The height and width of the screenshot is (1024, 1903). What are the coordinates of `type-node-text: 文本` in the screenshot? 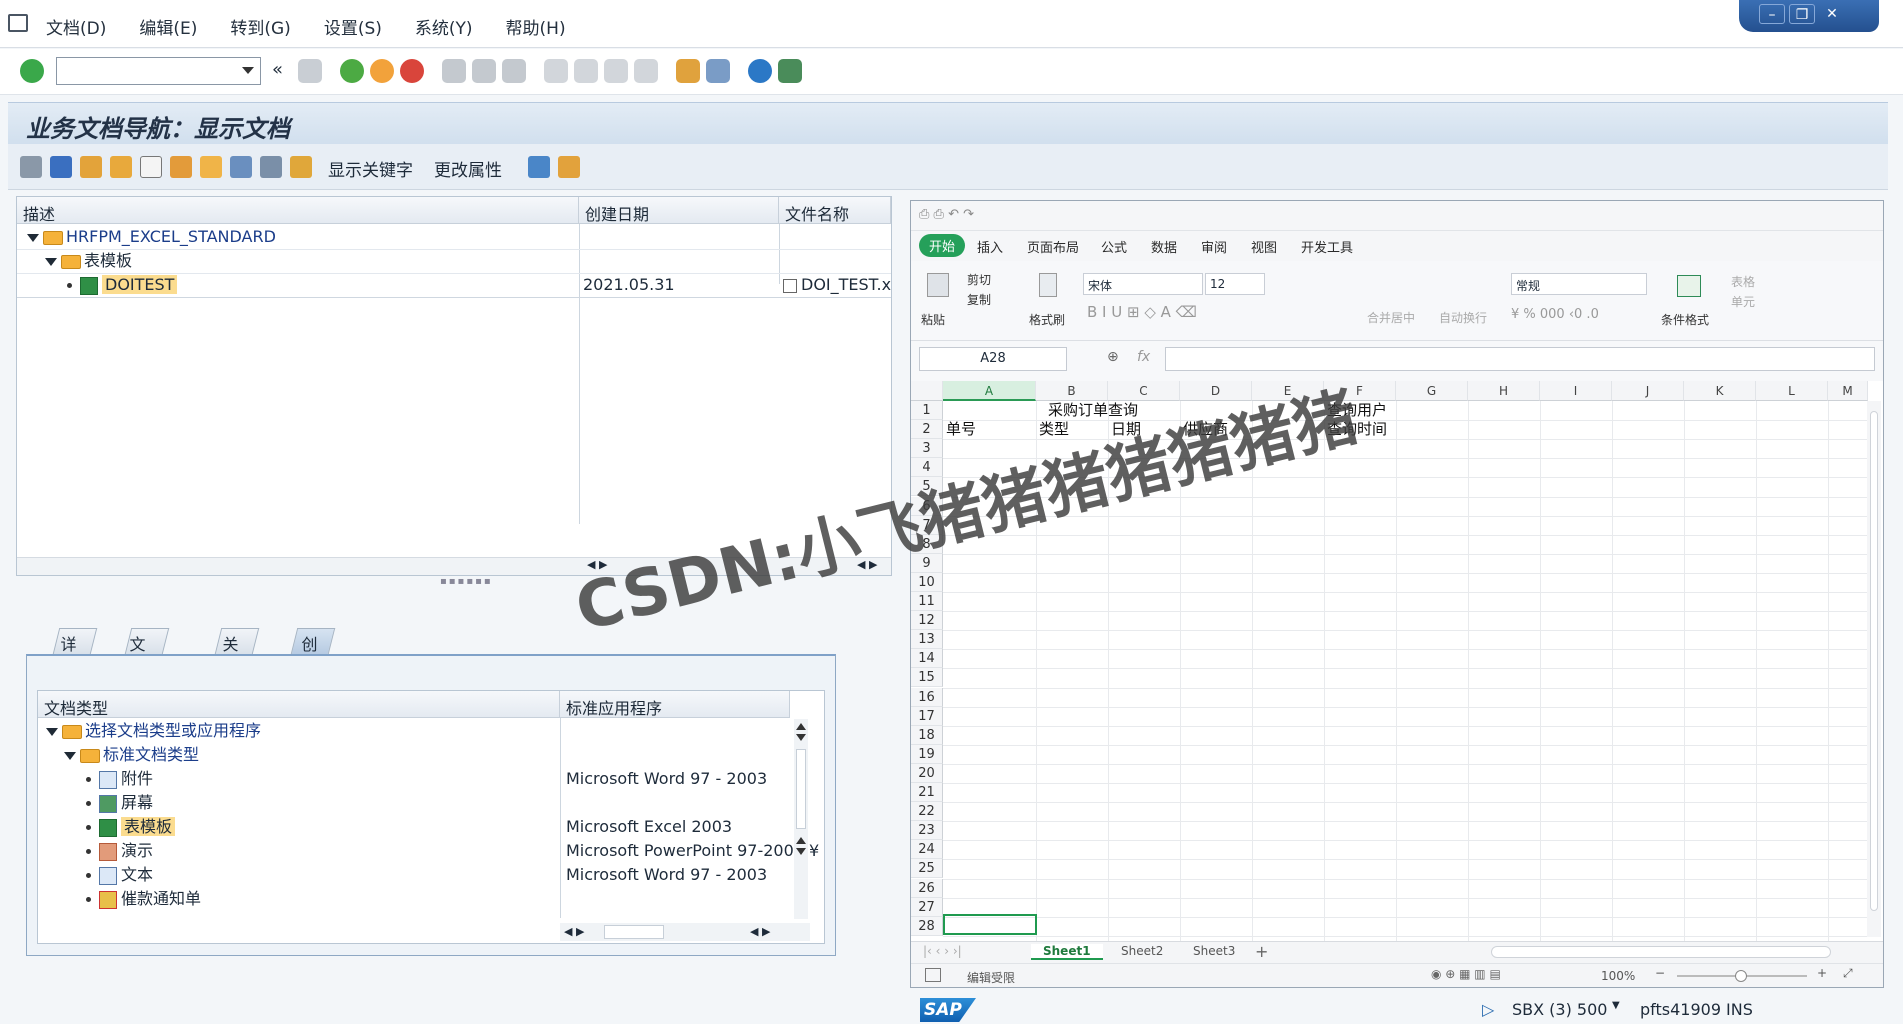 It's located at (119, 875).